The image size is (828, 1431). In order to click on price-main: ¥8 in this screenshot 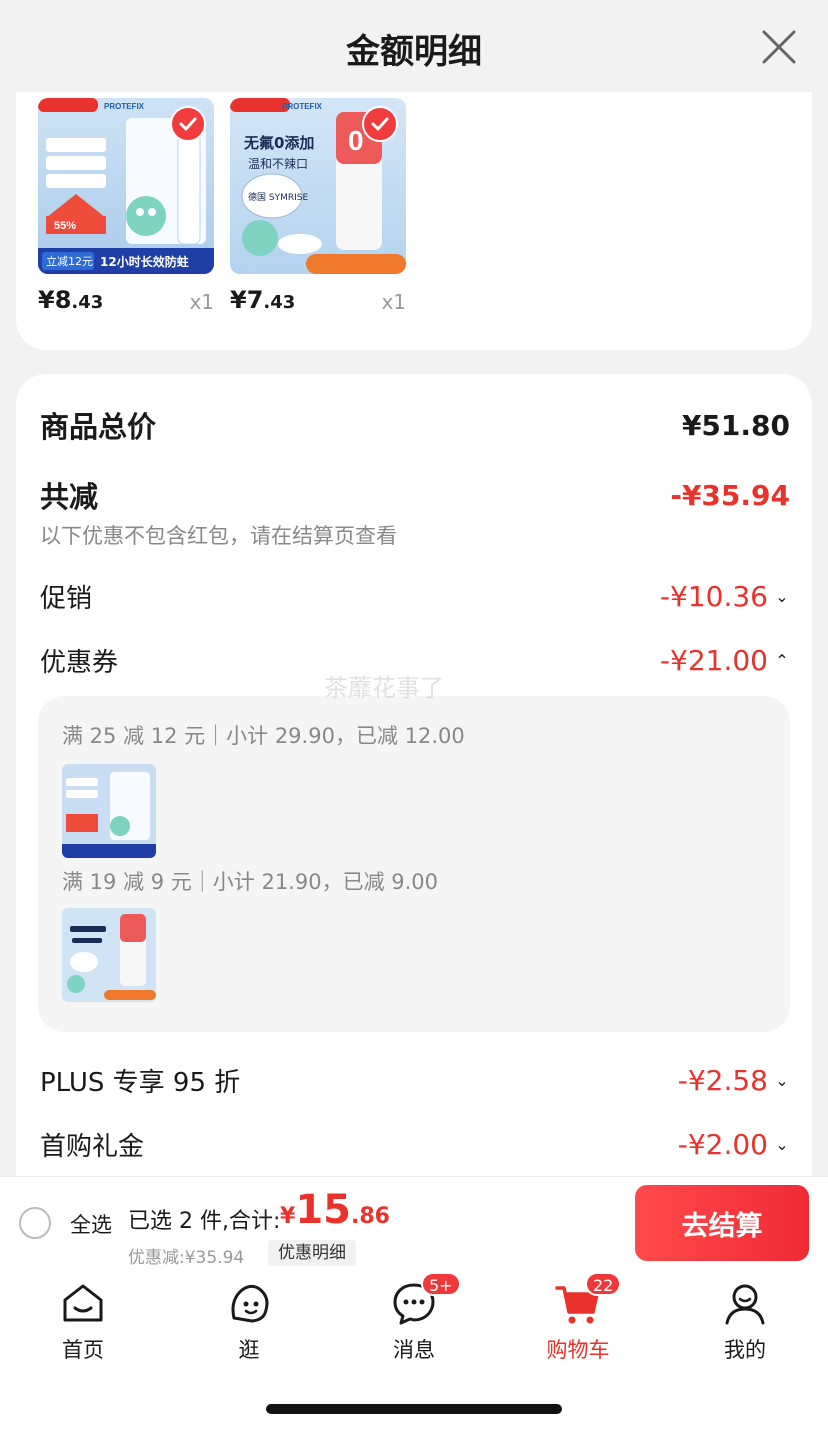, I will do `click(55, 300)`.